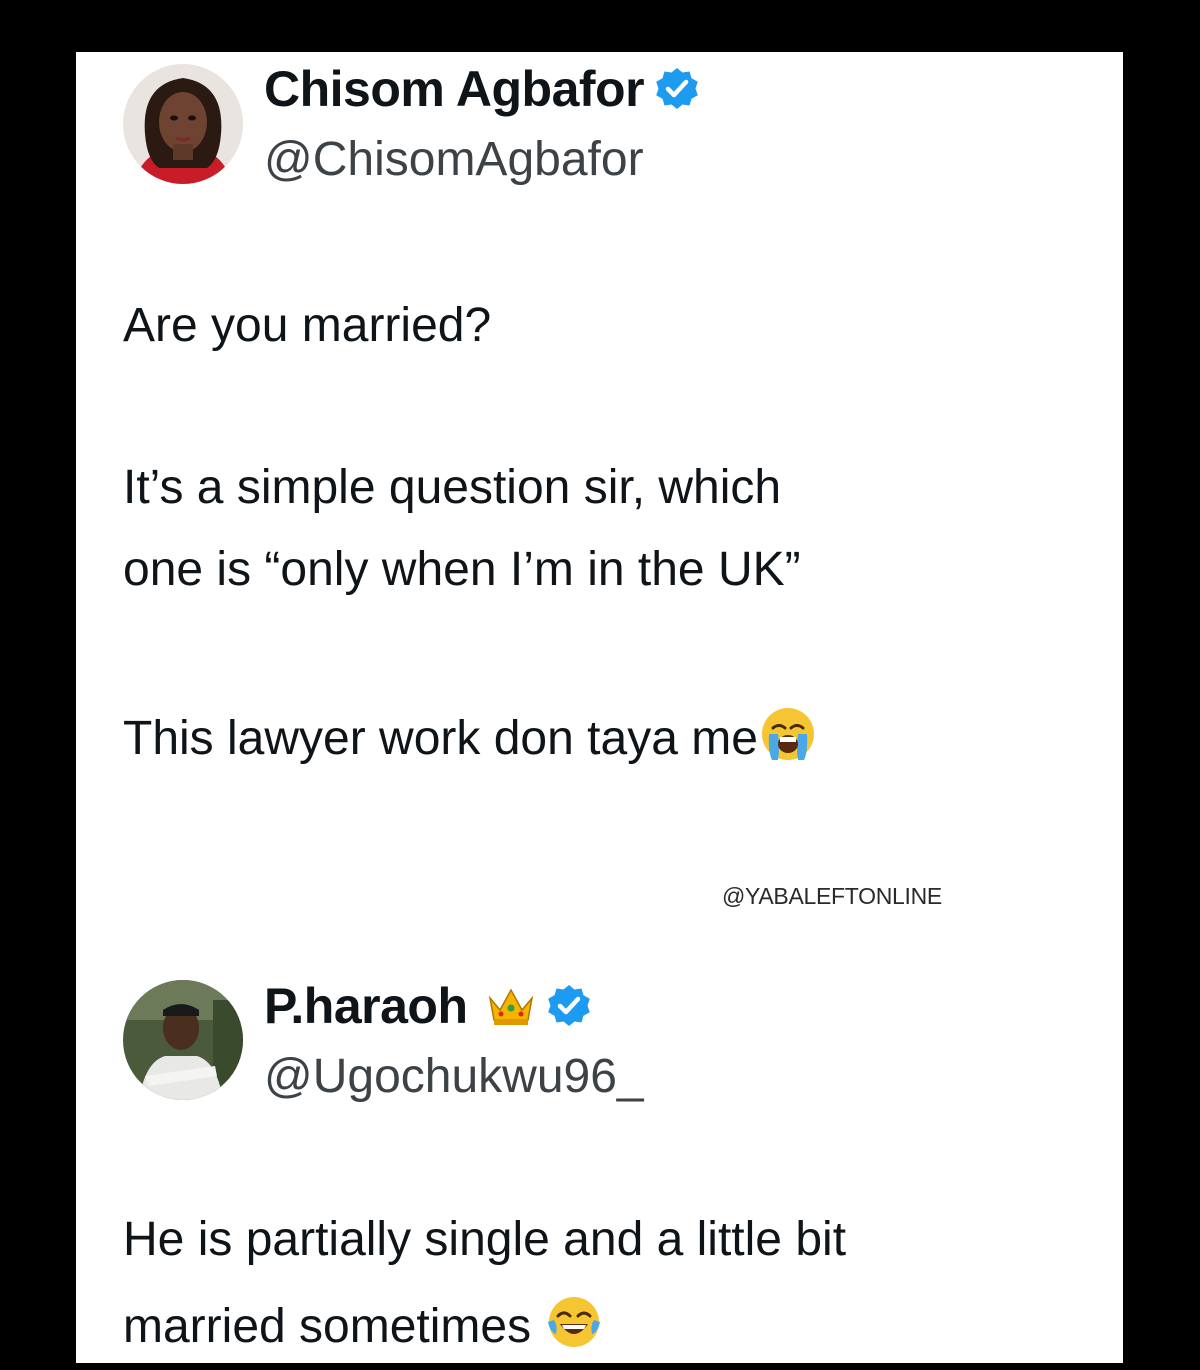  What do you see at coordinates (366, 1006) in the screenshot?
I see `tweet2-author-name-text: P.haraoh` at bounding box center [366, 1006].